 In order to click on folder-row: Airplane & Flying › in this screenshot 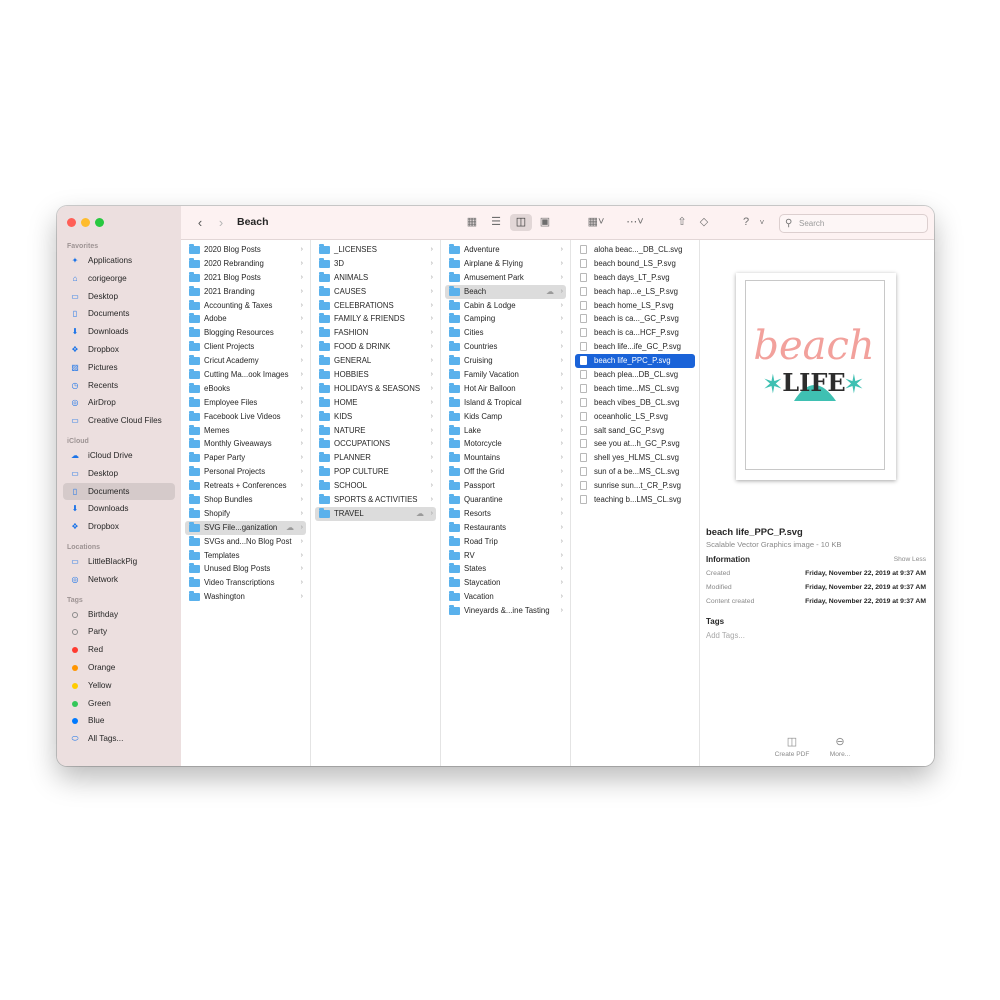, I will do `click(505, 264)`.